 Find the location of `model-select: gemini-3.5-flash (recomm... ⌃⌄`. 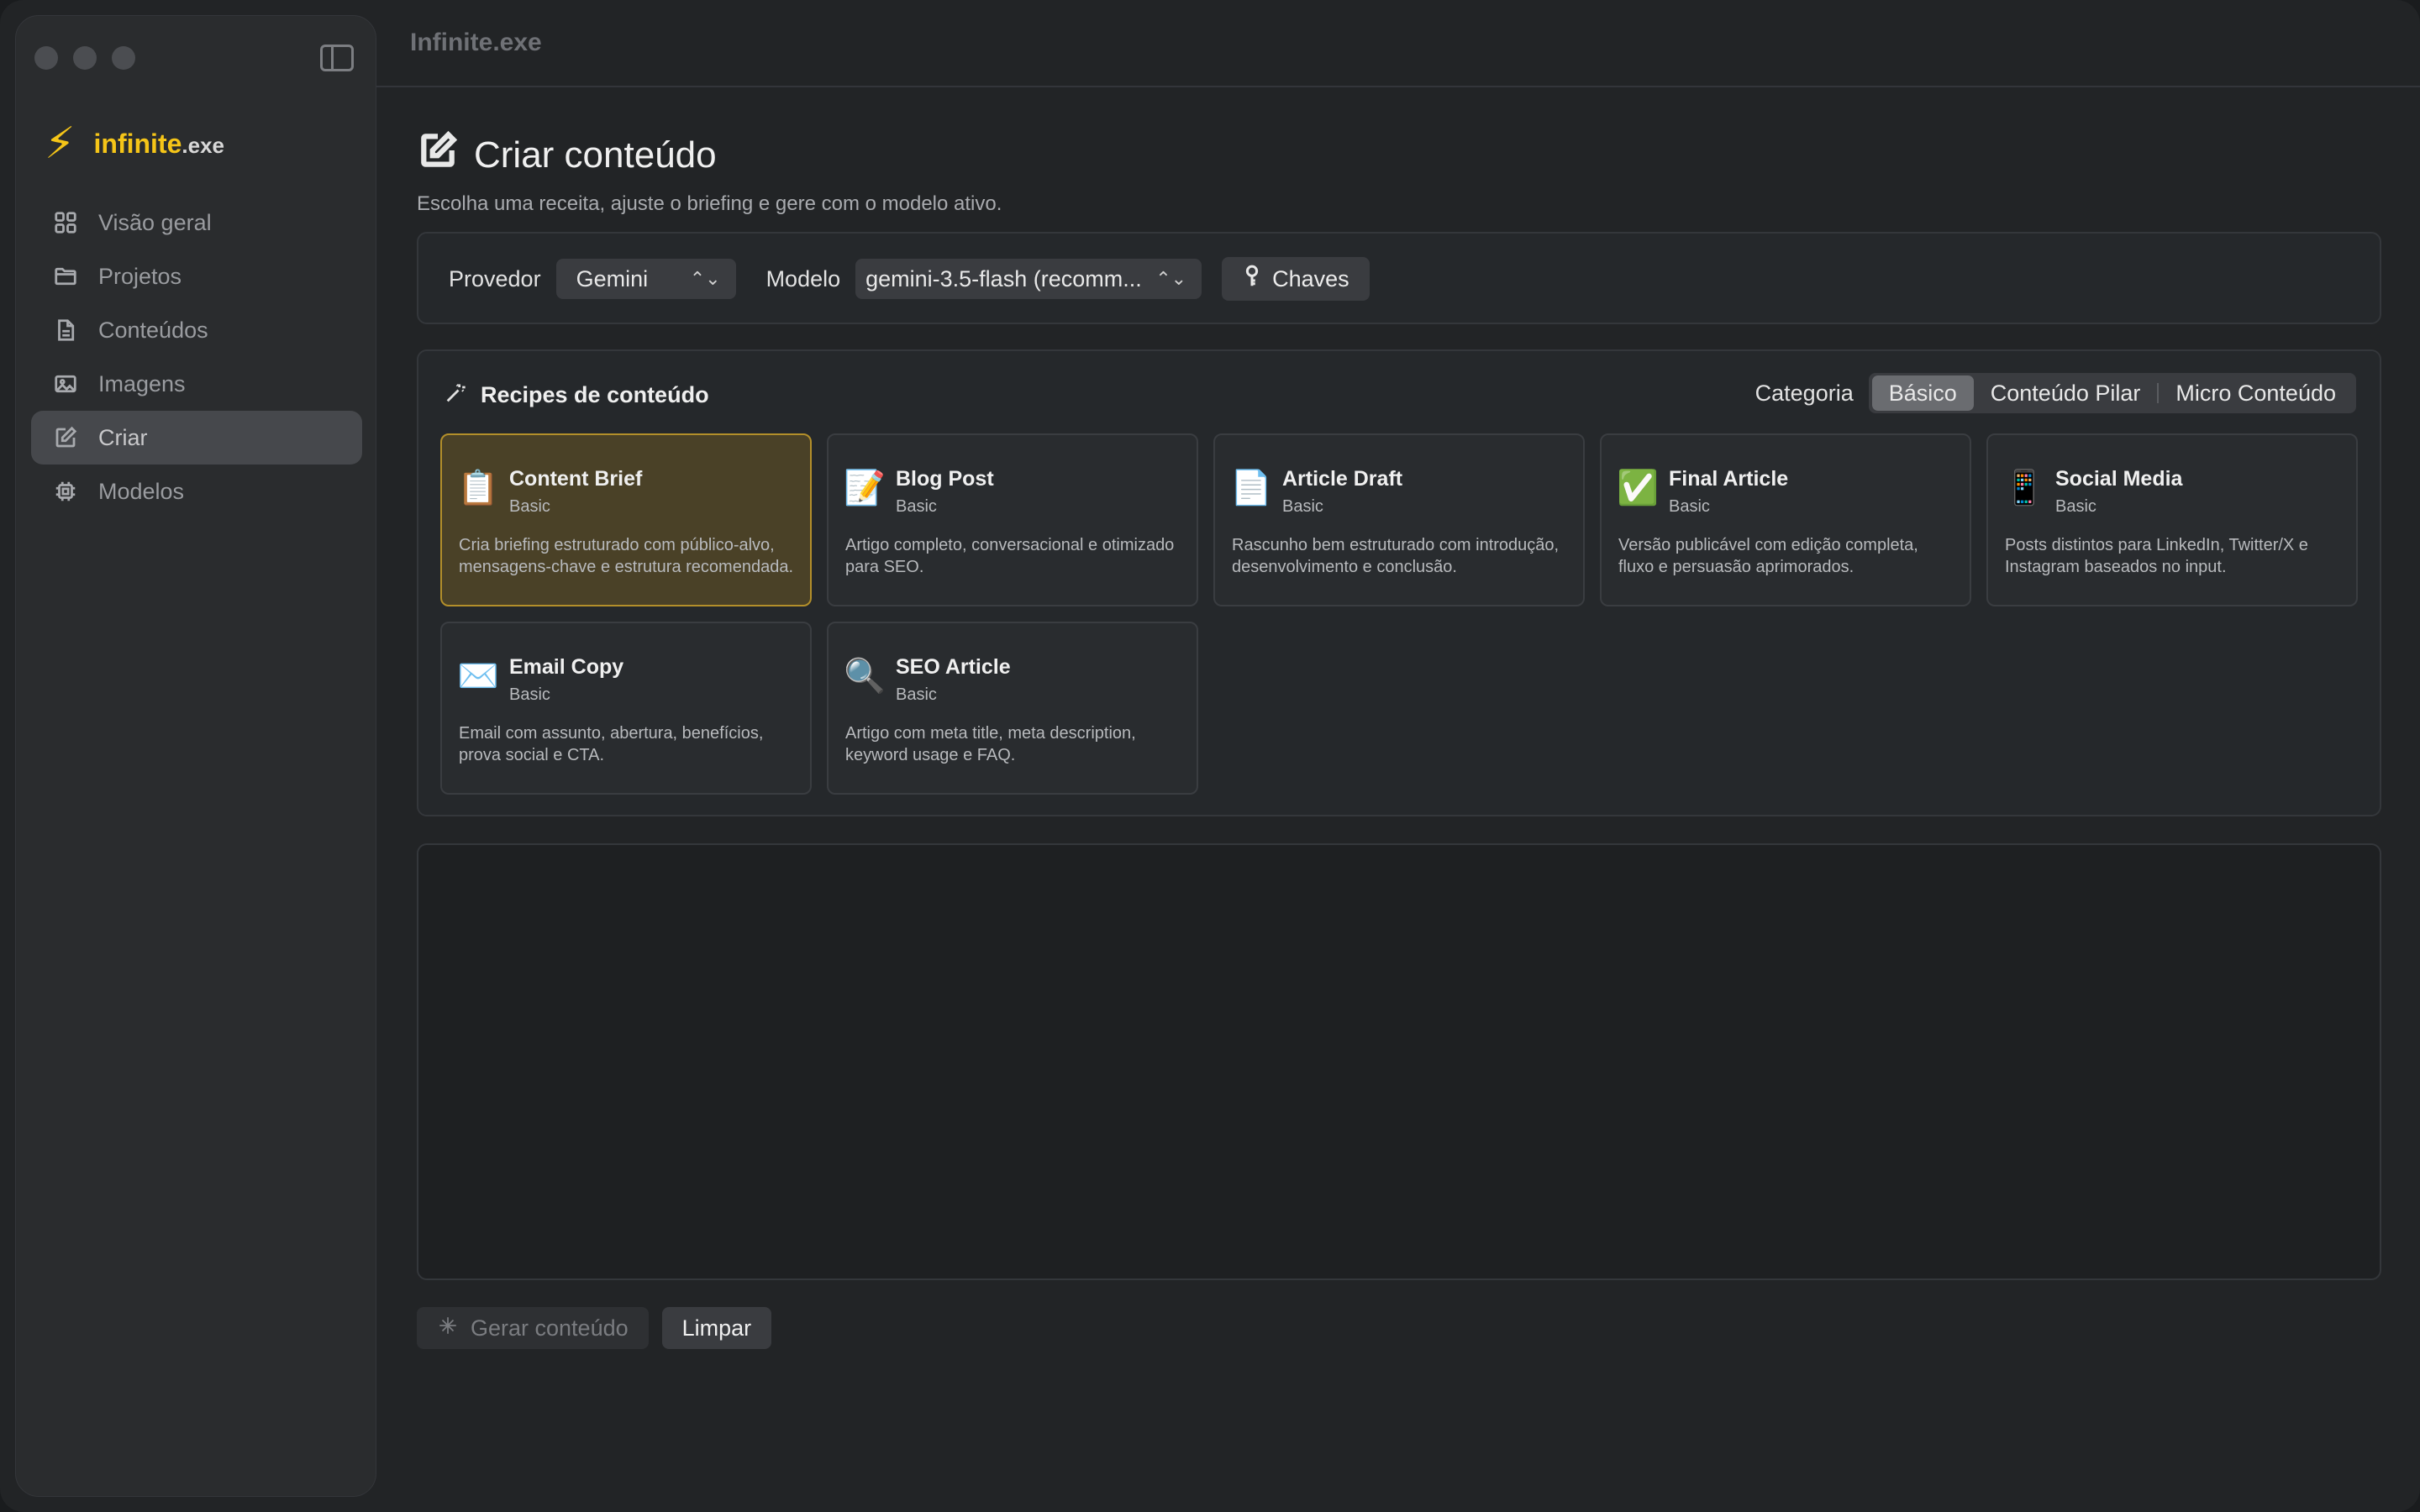

model-select: gemini-3.5-flash (recomm... ⌃⌄ is located at coordinates (1028, 279).